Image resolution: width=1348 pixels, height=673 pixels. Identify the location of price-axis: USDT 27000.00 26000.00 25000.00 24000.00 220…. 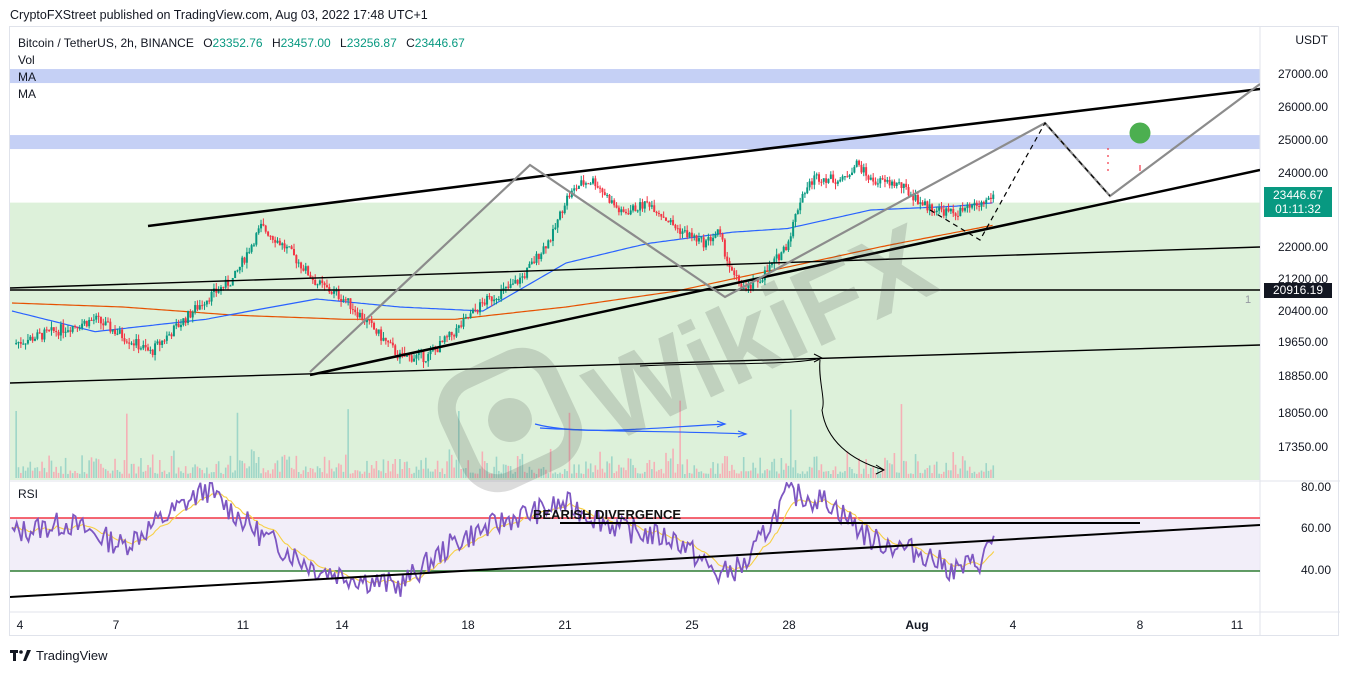
(1299, 331).